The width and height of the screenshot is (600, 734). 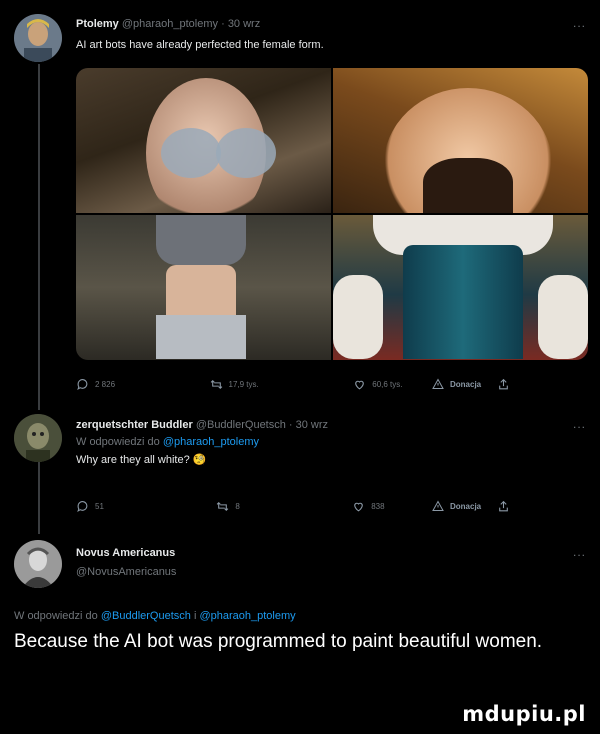 I want to click on handle: @pharaoh_ptolemy, so click(x=170, y=24).